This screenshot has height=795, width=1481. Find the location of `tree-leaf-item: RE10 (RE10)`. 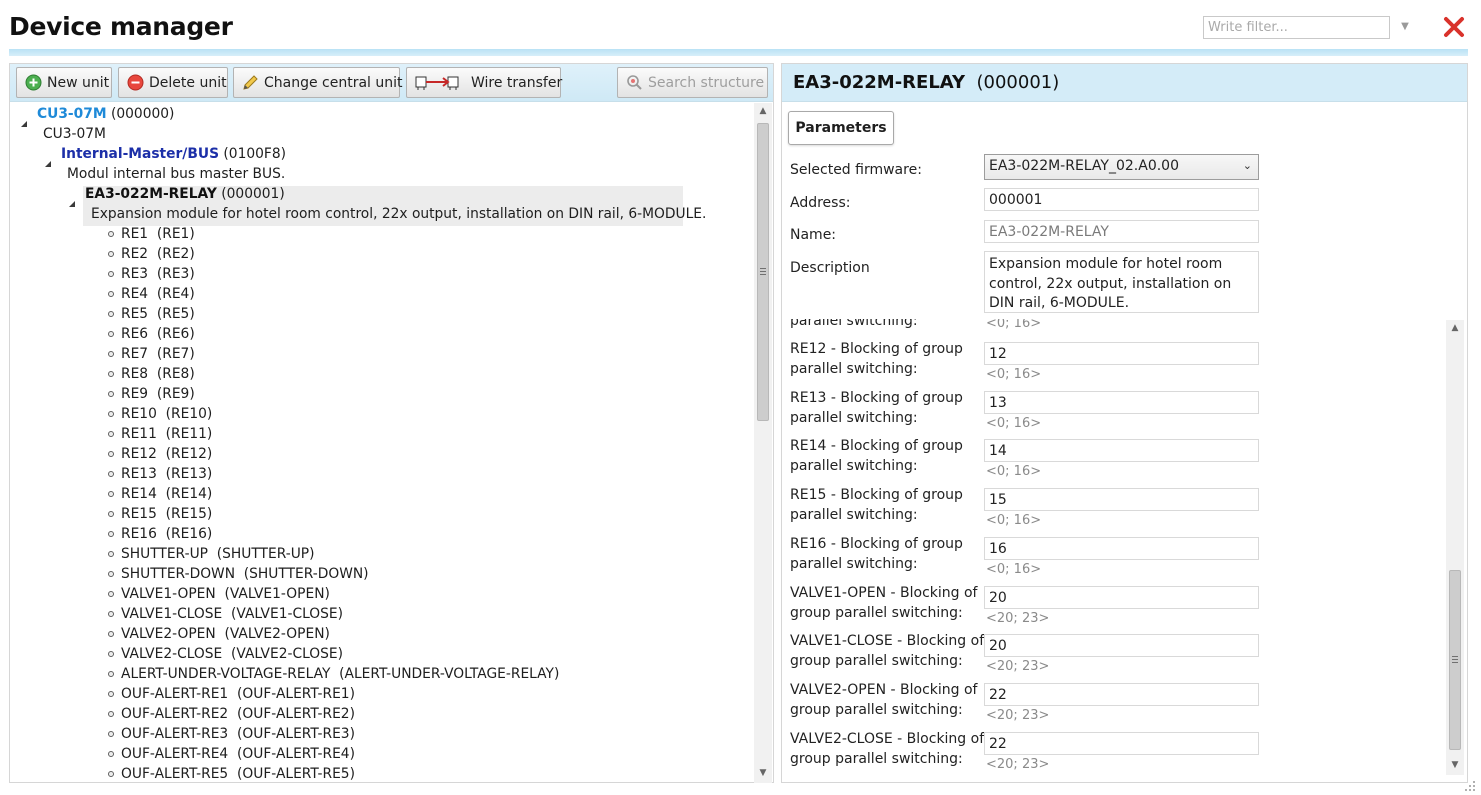

tree-leaf-item: RE10 (RE10) is located at coordinates (166, 414).